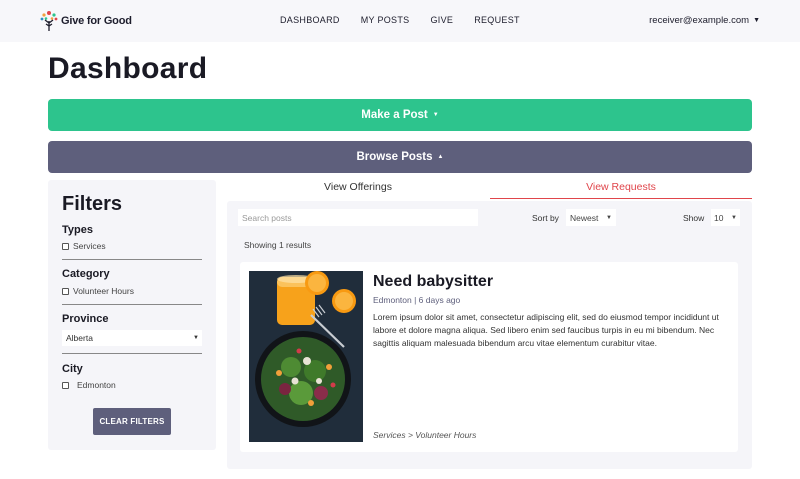 The height and width of the screenshot is (479, 800). Describe the element at coordinates (128, 68) in the screenshot. I see `page-title: Dashboard` at that location.